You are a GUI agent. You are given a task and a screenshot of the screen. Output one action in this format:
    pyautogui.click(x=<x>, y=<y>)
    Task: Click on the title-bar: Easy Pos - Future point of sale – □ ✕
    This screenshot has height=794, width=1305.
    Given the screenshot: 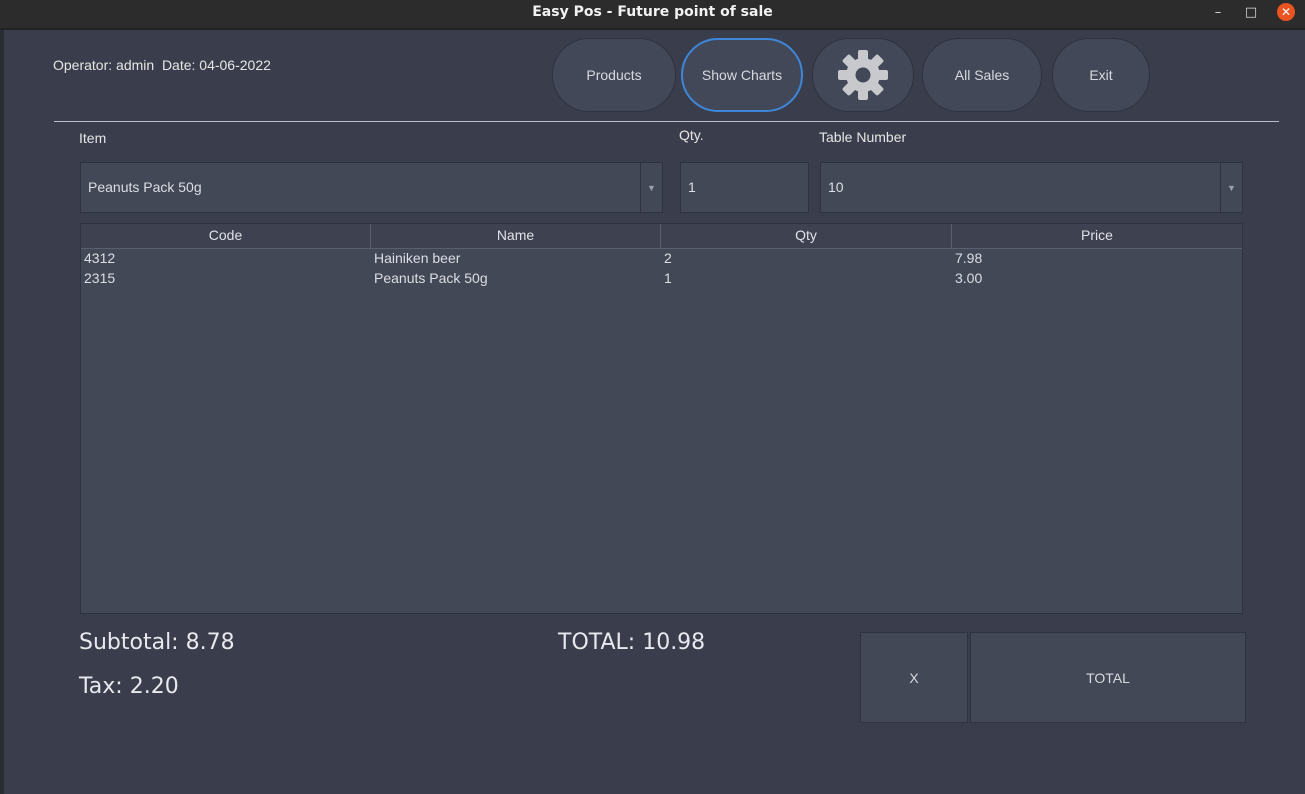 What is the action you would take?
    pyautogui.click(x=652, y=15)
    